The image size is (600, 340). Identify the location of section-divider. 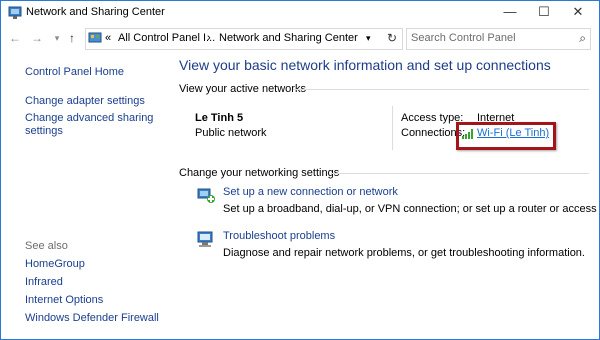
(441, 89).